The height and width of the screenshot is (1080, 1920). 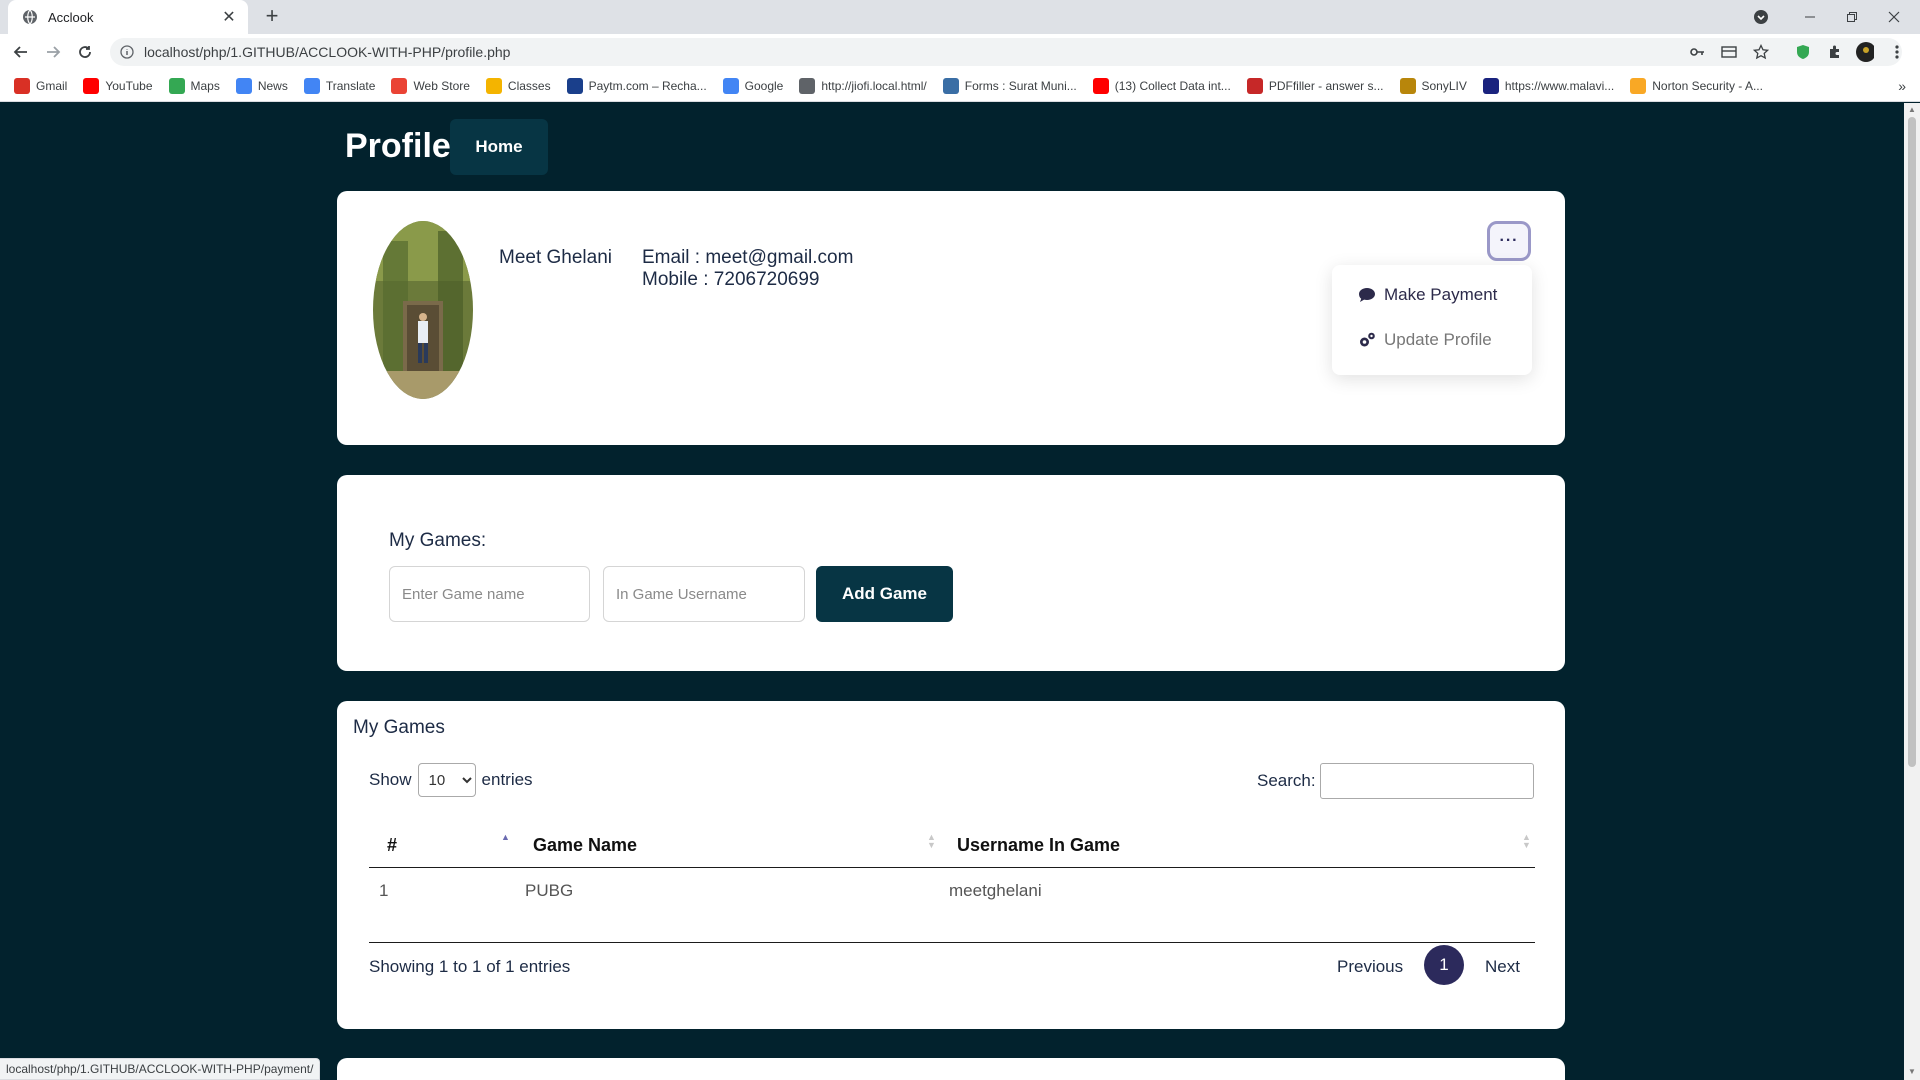 I want to click on update-profile-menu-item: Update Profile, so click(x=1425, y=340).